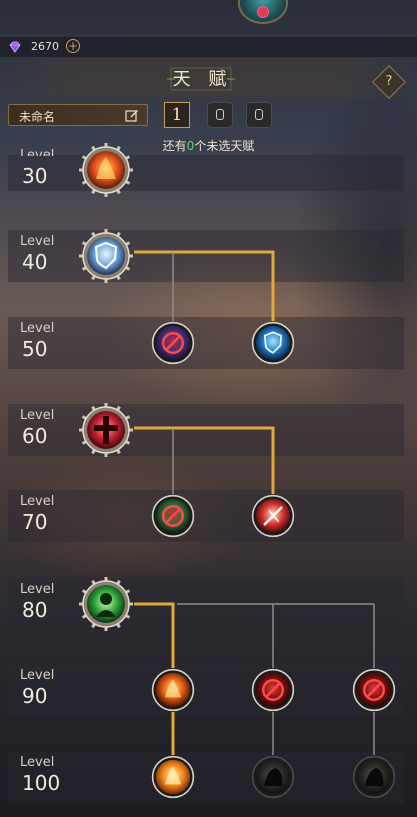  Describe the element at coordinates (173, 343) in the screenshot. I see `blocked-ring-icon` at that location.